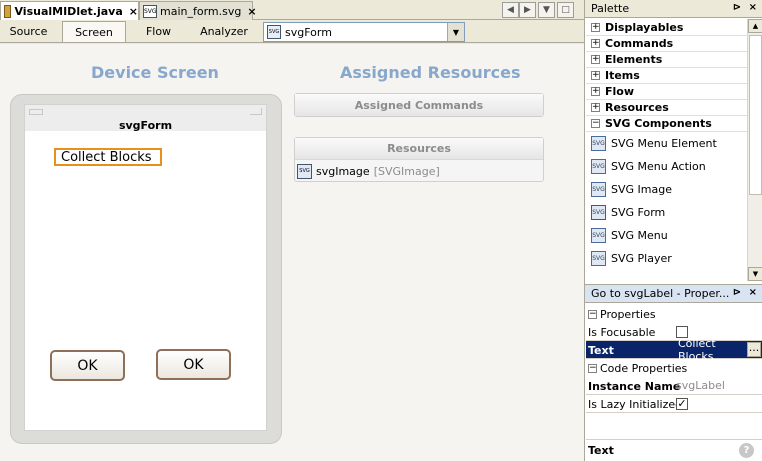 The height and width of the screenshot is (461, 762). Describe the element at coordinates (419, 105) in the screenshot. I see `assigned-commands-header: Assigned Commands` at that location.